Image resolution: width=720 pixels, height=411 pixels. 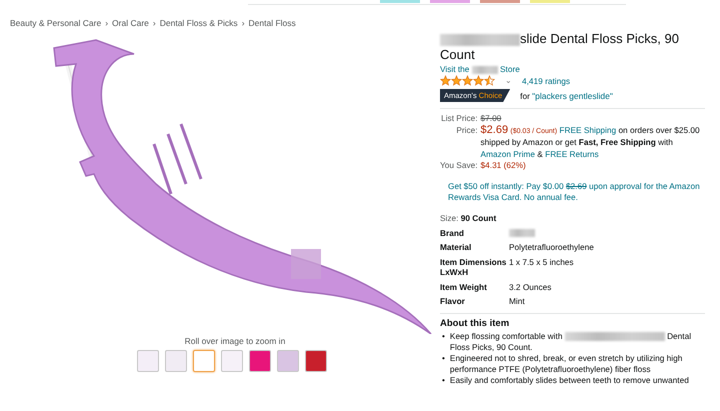 What do you see at coordinates (464, 287) in the screenshot?
I see `spec-name: Item Weight` at bounding box center [464, 287].